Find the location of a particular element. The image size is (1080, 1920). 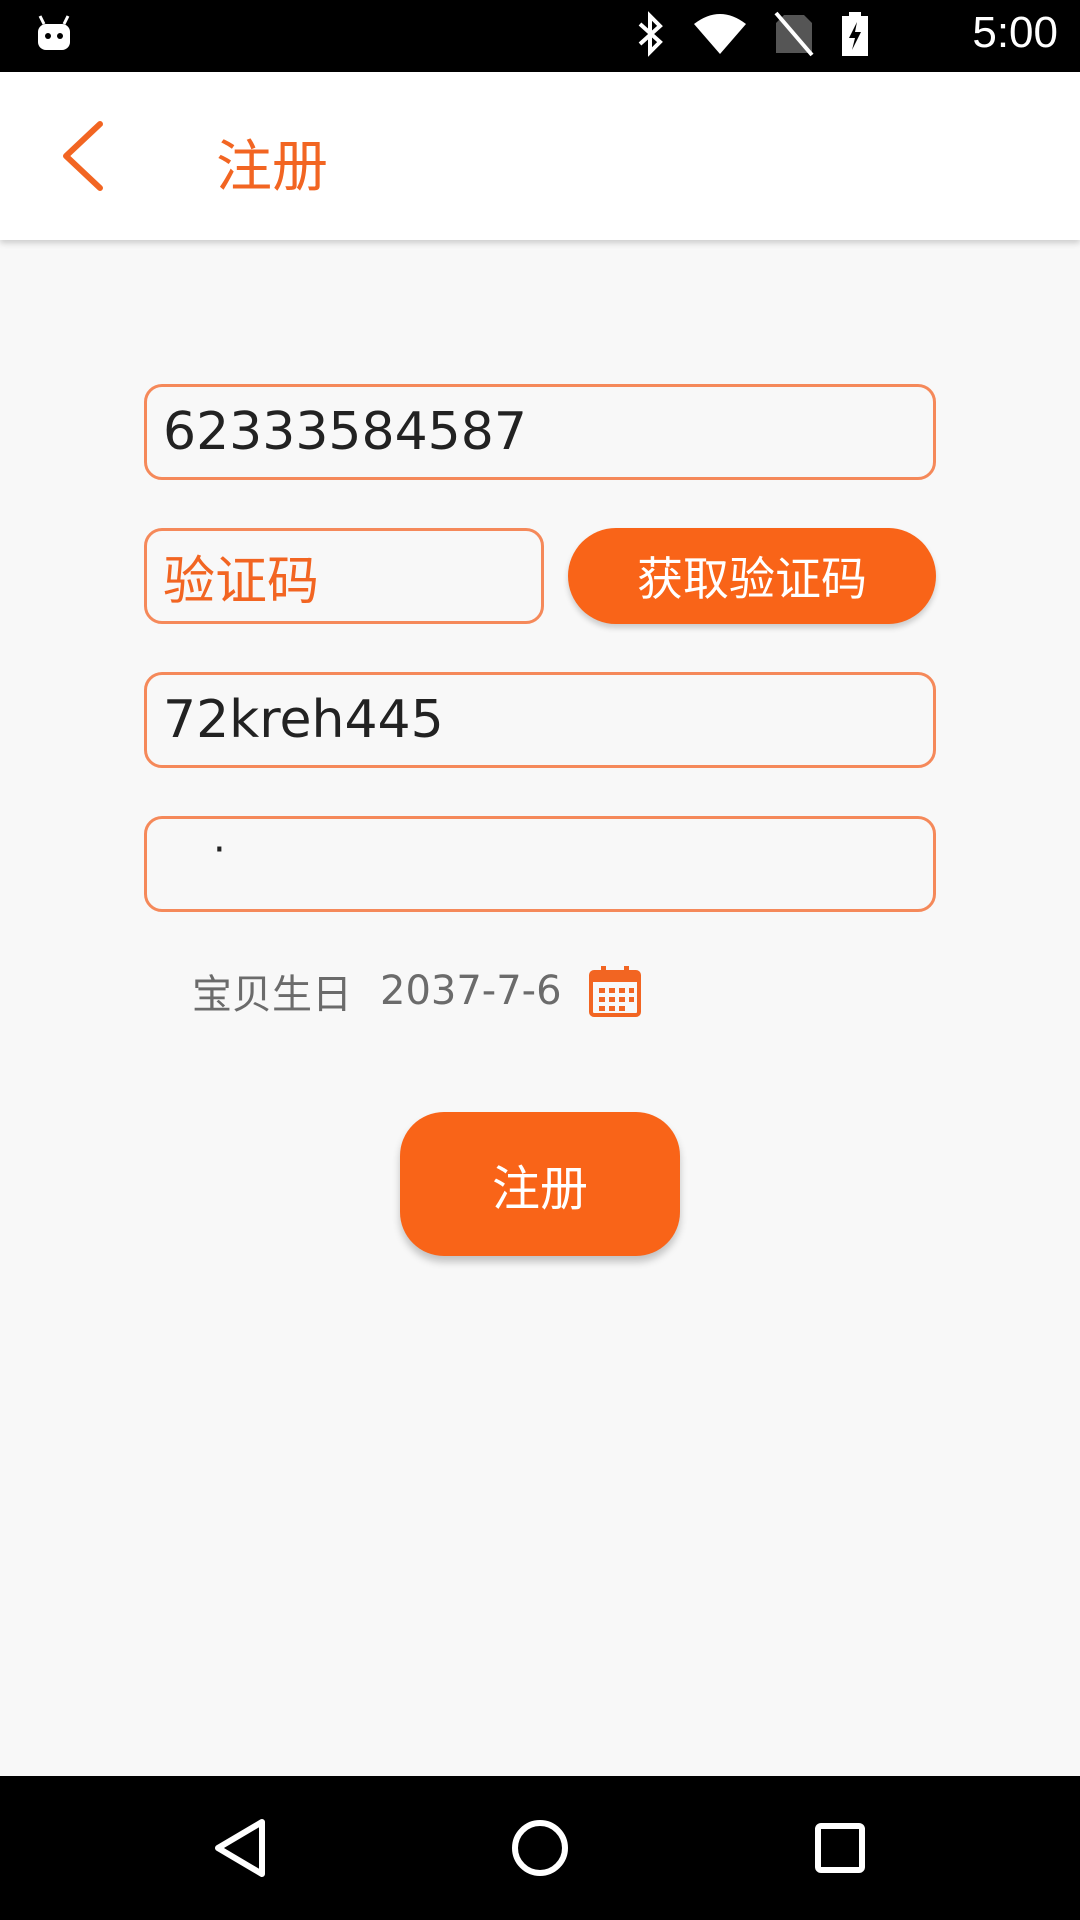

confirm-password-input: · is located at coordinates (540, 864).